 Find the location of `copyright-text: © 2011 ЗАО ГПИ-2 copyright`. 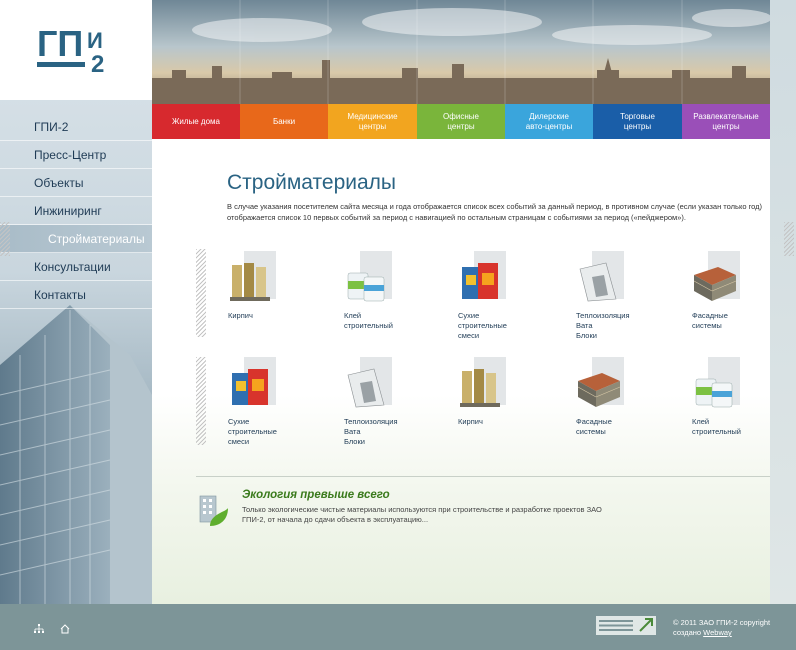

copyright-text: © 2011 ЗАО ГПИ-2 copyright is located at coordinates (722, 622).